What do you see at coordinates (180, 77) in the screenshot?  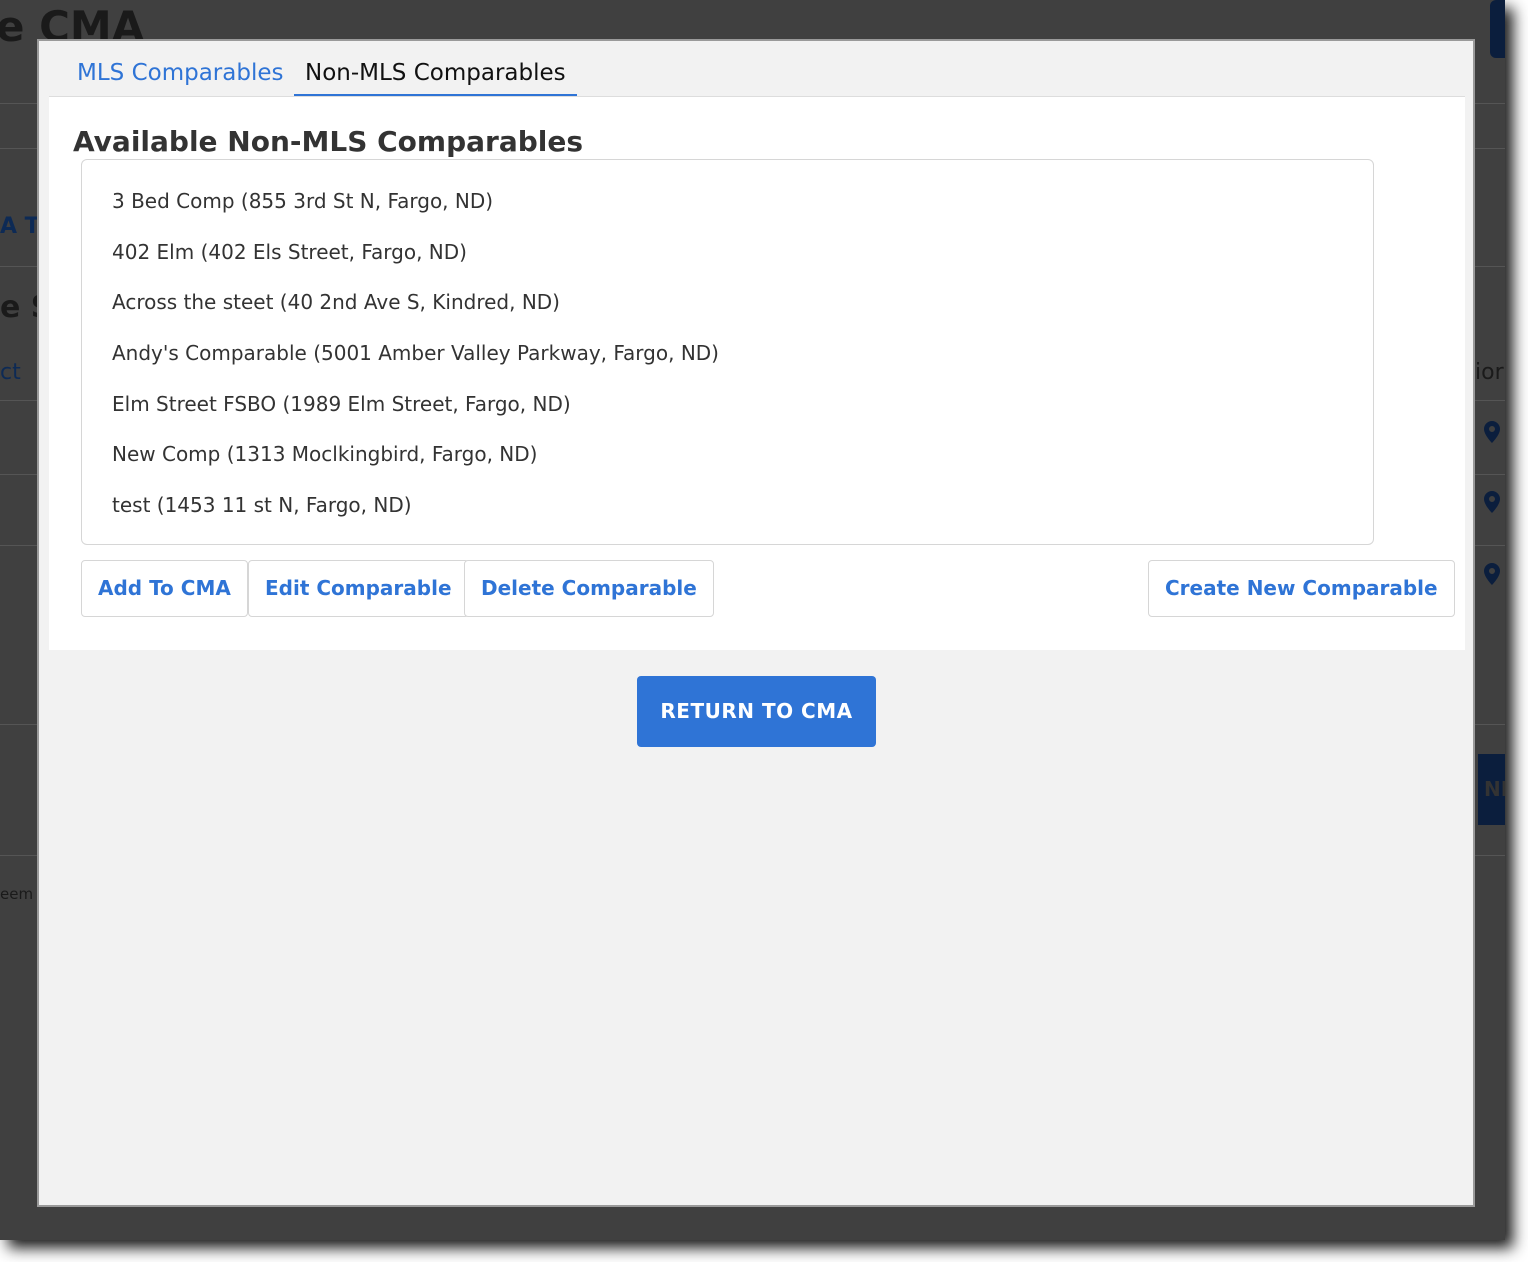 I see `tab-mls-comparables: MLS Comparables` at bounding box center [180, 77].